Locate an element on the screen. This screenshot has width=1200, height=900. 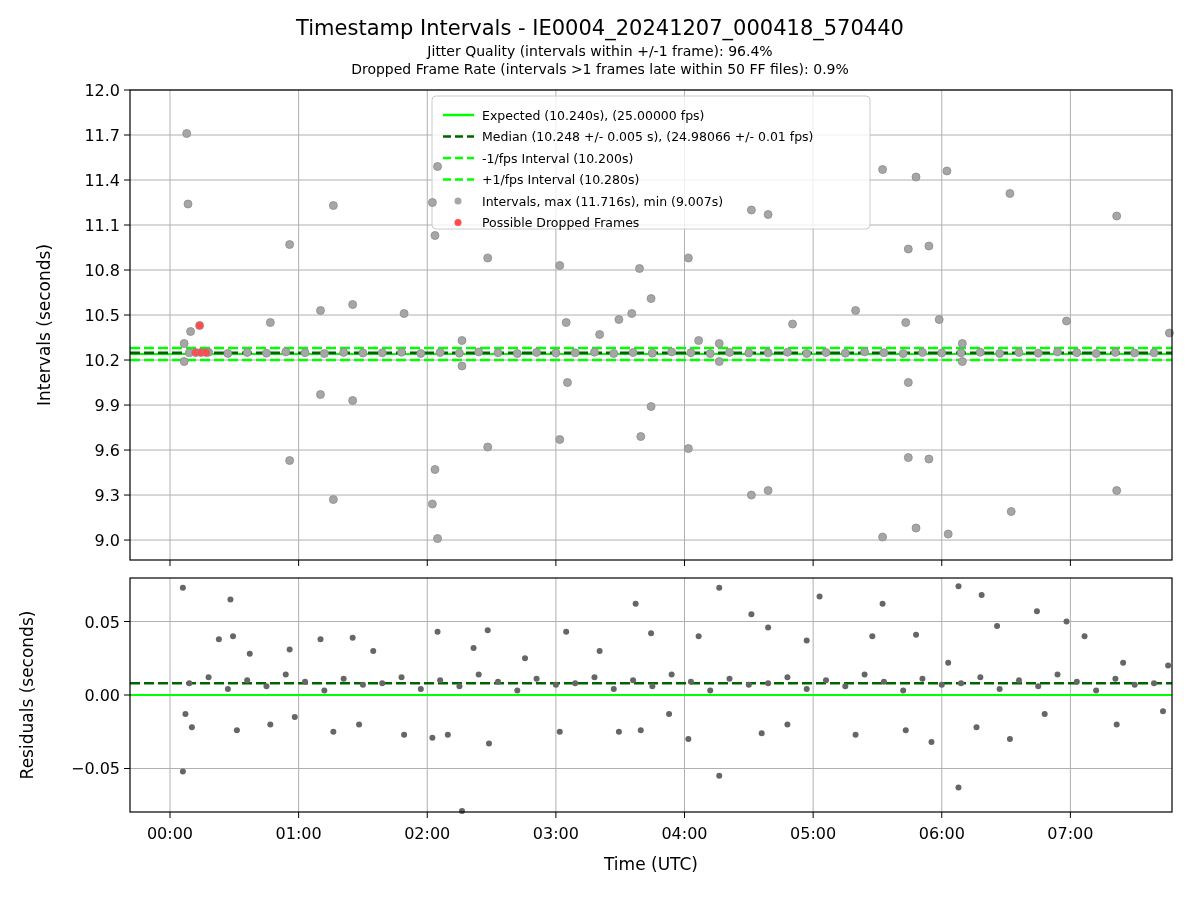
tick-label: 02:00 is located at coordinates (427, 833).